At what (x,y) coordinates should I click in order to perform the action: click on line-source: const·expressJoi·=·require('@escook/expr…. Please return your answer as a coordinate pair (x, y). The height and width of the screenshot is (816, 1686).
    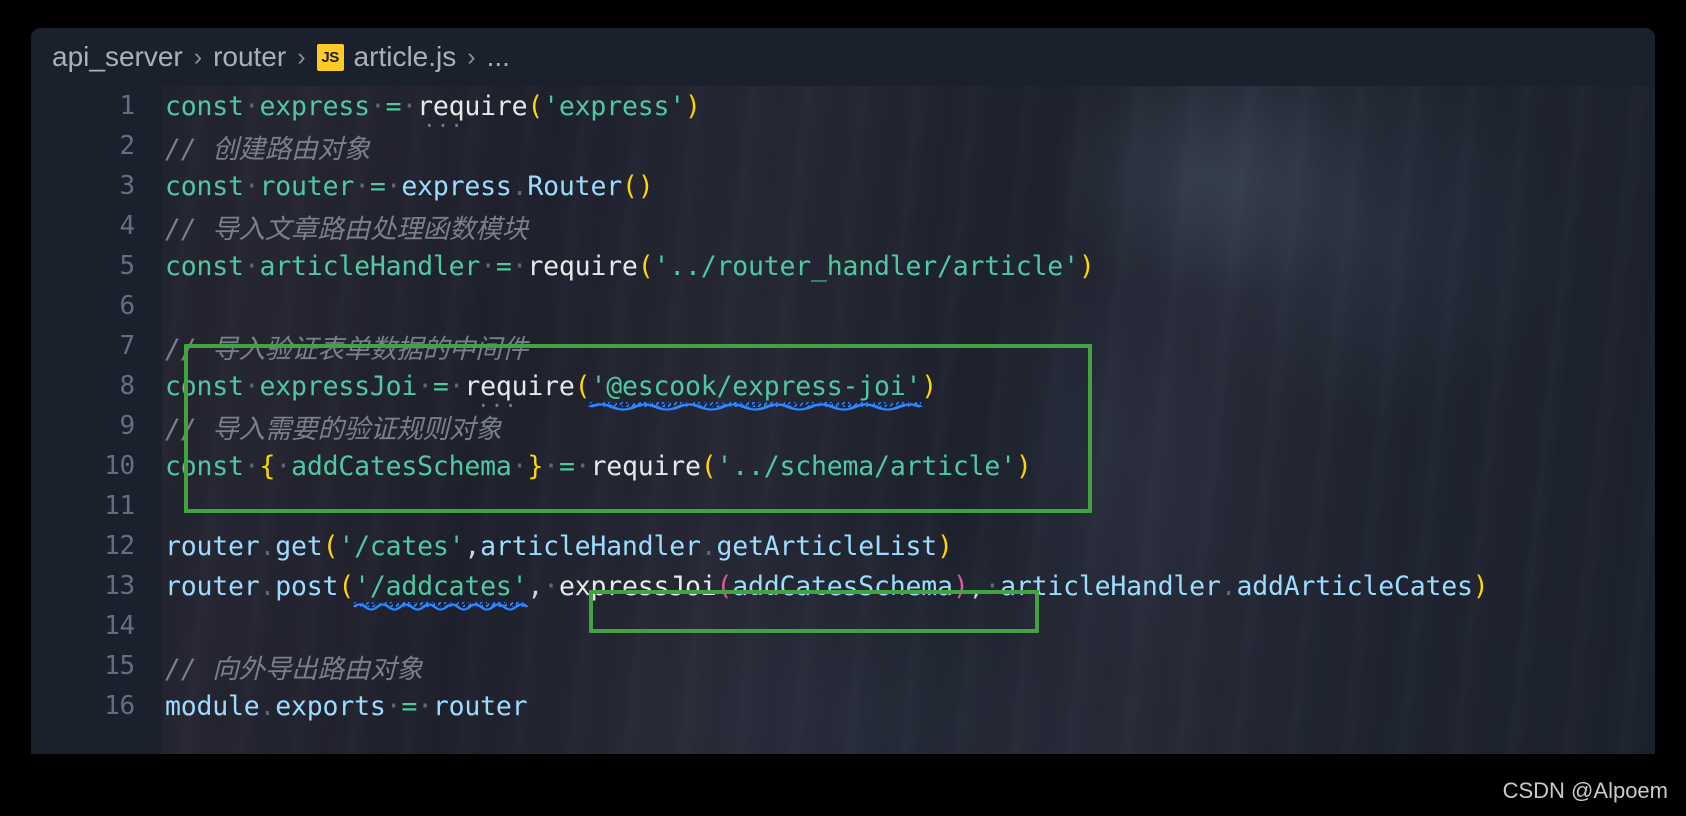
    Looking at the image, I should click on (536, 390).